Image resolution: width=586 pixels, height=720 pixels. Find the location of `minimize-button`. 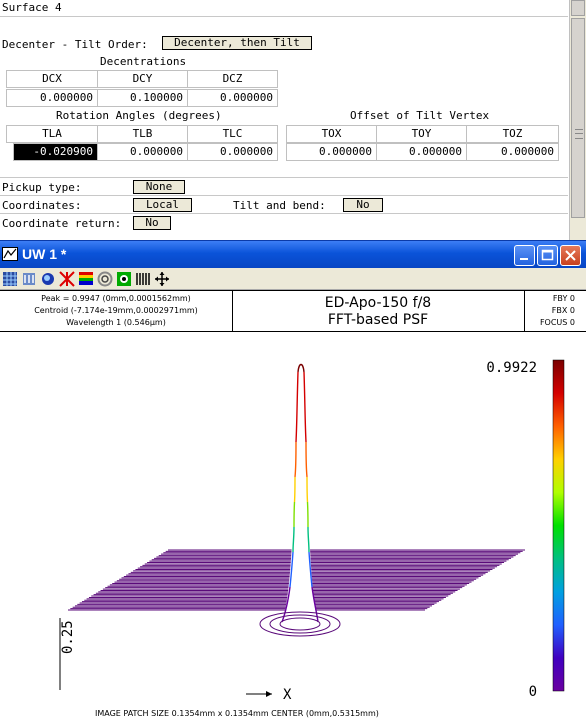

minimize-button is located at coordinates (524, 255).